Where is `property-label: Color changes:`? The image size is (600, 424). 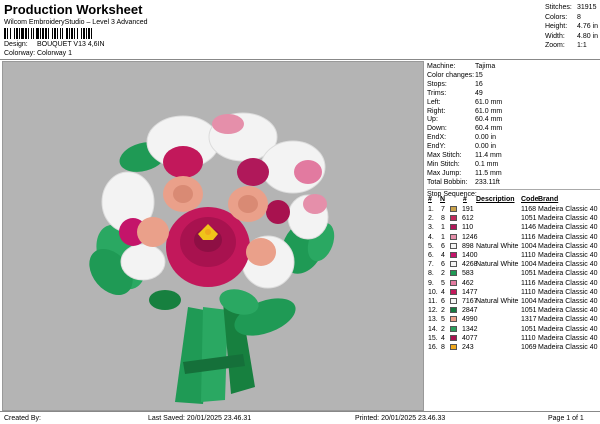 property-label: Color changes: is located at coordinates (451, 75).